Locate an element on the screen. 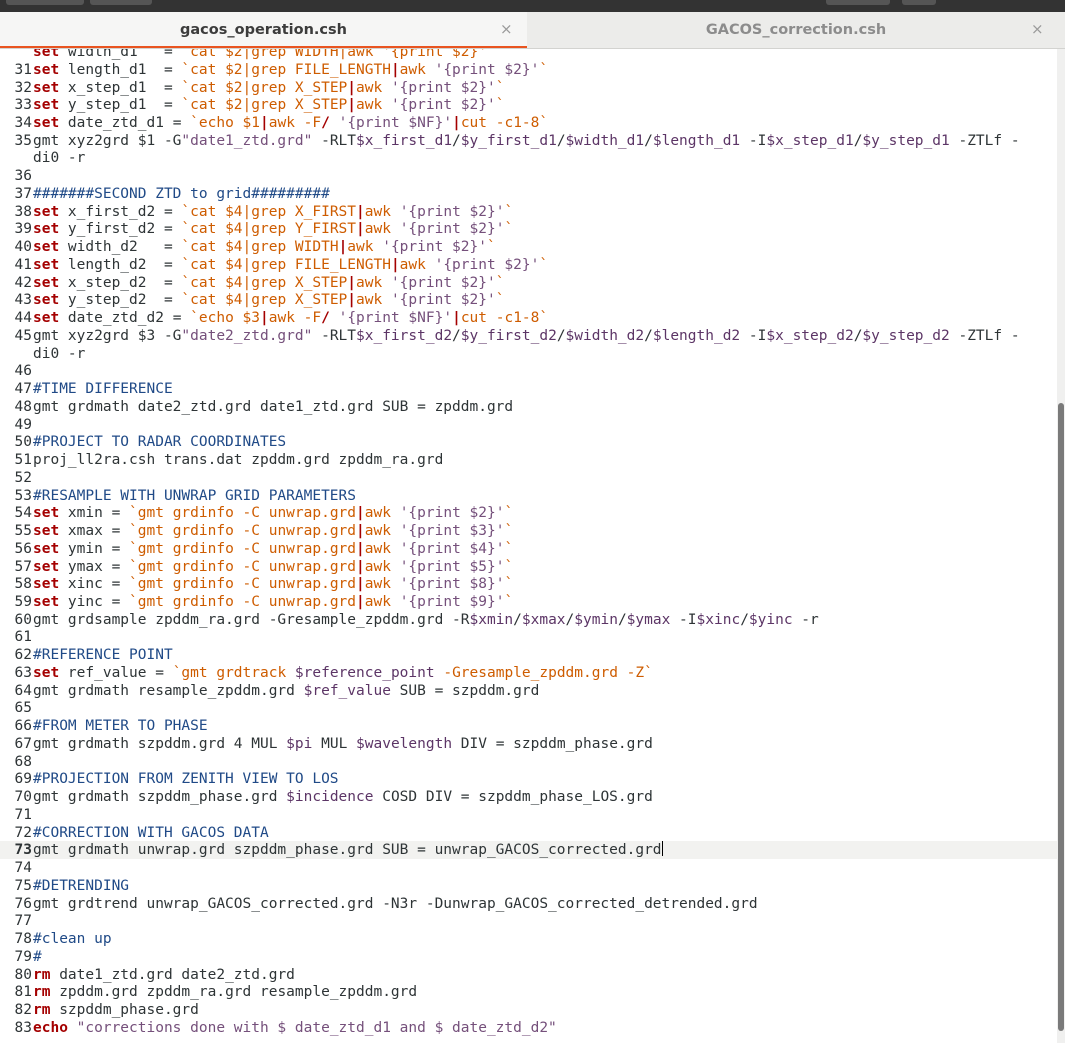 This screenshot has width=1065, height=1043. tab-gacos-correction: GACOS_correction.csh × is located at coordinates (796, 30).